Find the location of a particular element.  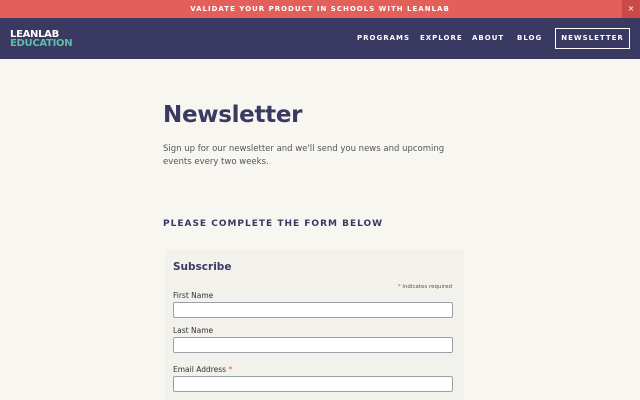

required-asterisk: * is located at coordinates (399, 287).